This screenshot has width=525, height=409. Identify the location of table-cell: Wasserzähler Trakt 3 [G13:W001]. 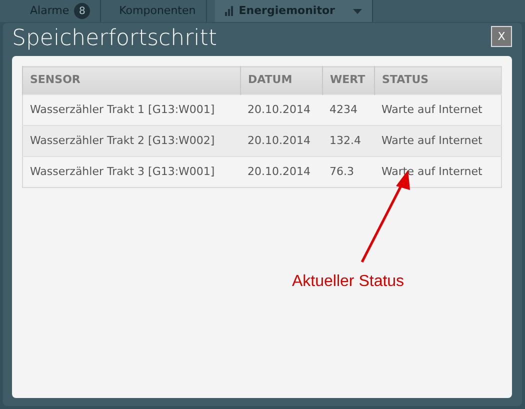
(131, 172).